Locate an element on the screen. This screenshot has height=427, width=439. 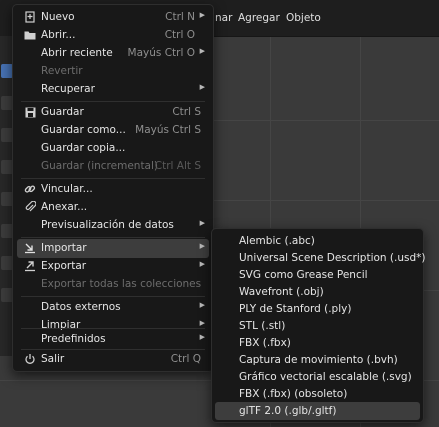
import-item-wavefront: Wavefront (.obj) is located at coordinates (317, 292).